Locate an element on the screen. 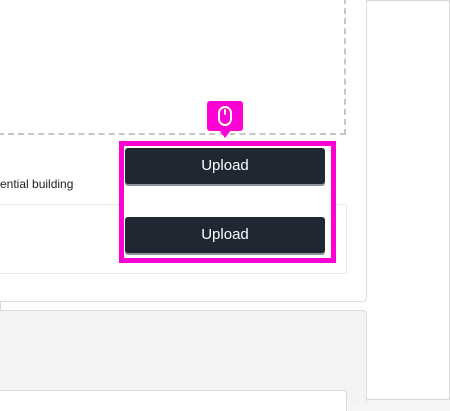 The width and height of the screenshot is (450, 411). file-row-description: ential building is located at coordinates (37, 184).